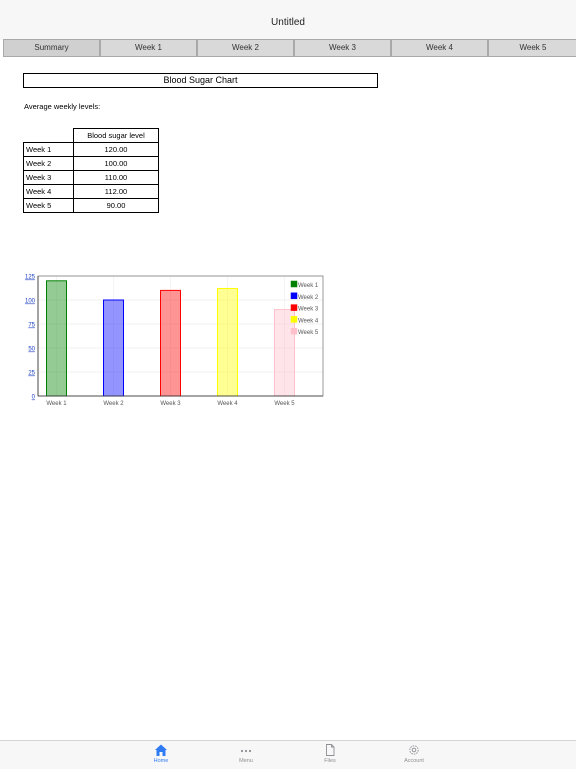  I want to click on y-tick-label: 100, so click(30, 302).